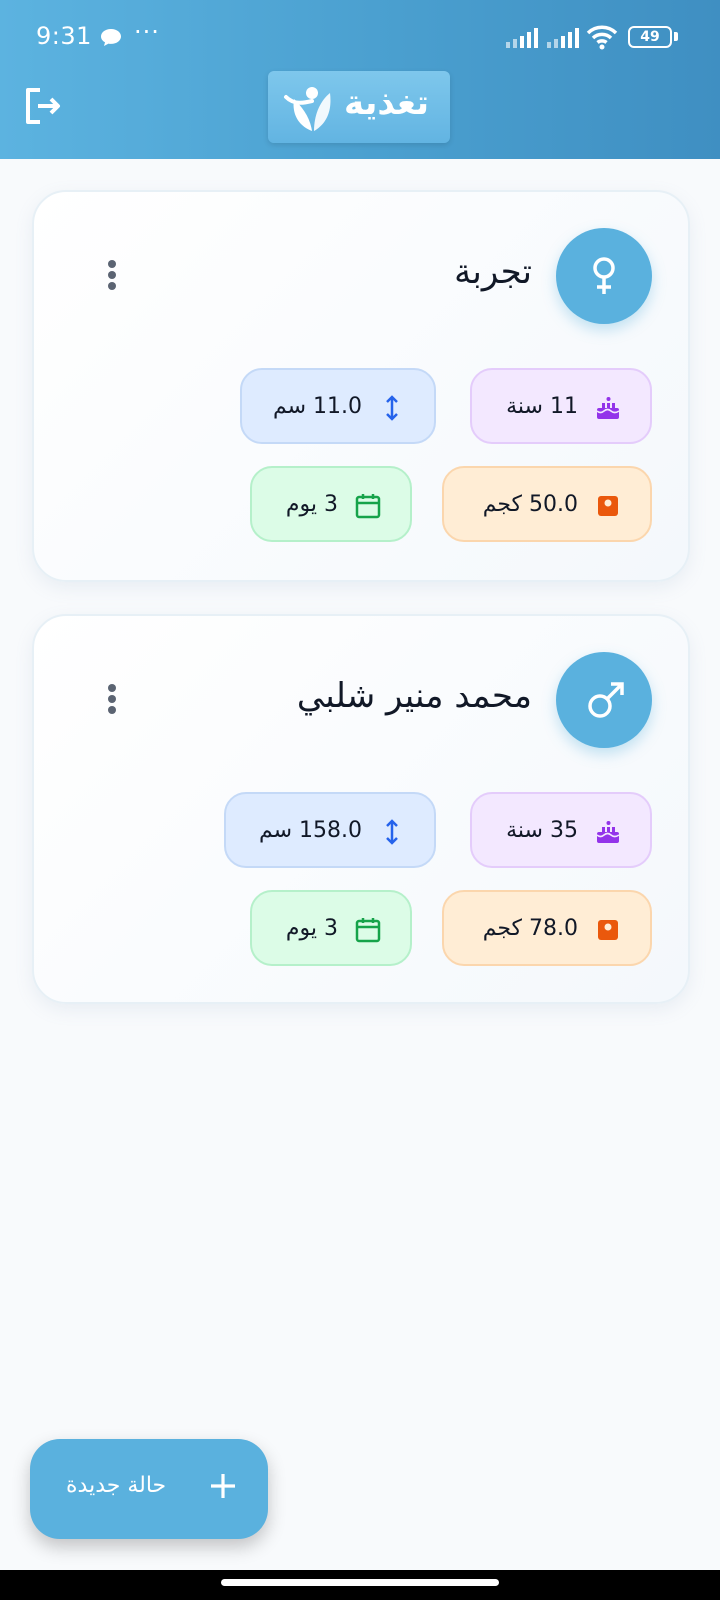 The height and width of the screenshot is (1600, 720). I want to click on status-time: 9:31, so click(64, 36).